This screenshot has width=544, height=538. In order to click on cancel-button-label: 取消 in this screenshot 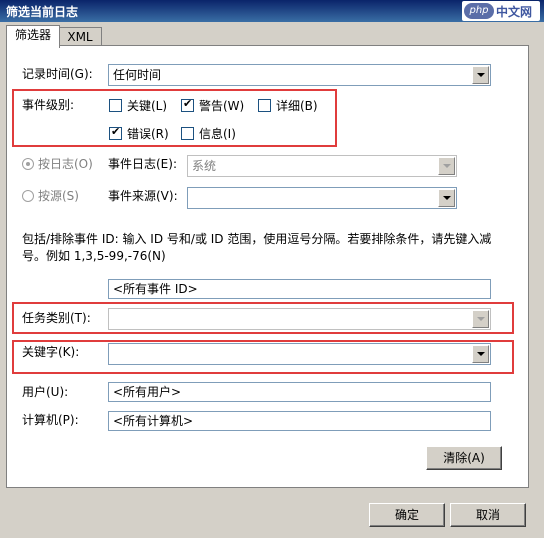, I will do `click(487, 515)`.